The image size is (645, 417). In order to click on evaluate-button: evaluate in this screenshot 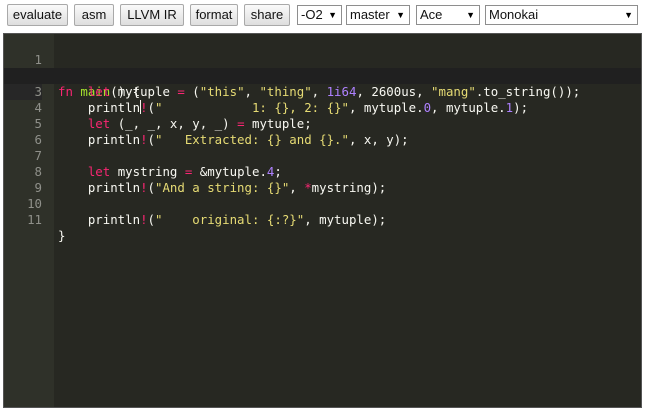, I will do `click(37, 15)`.